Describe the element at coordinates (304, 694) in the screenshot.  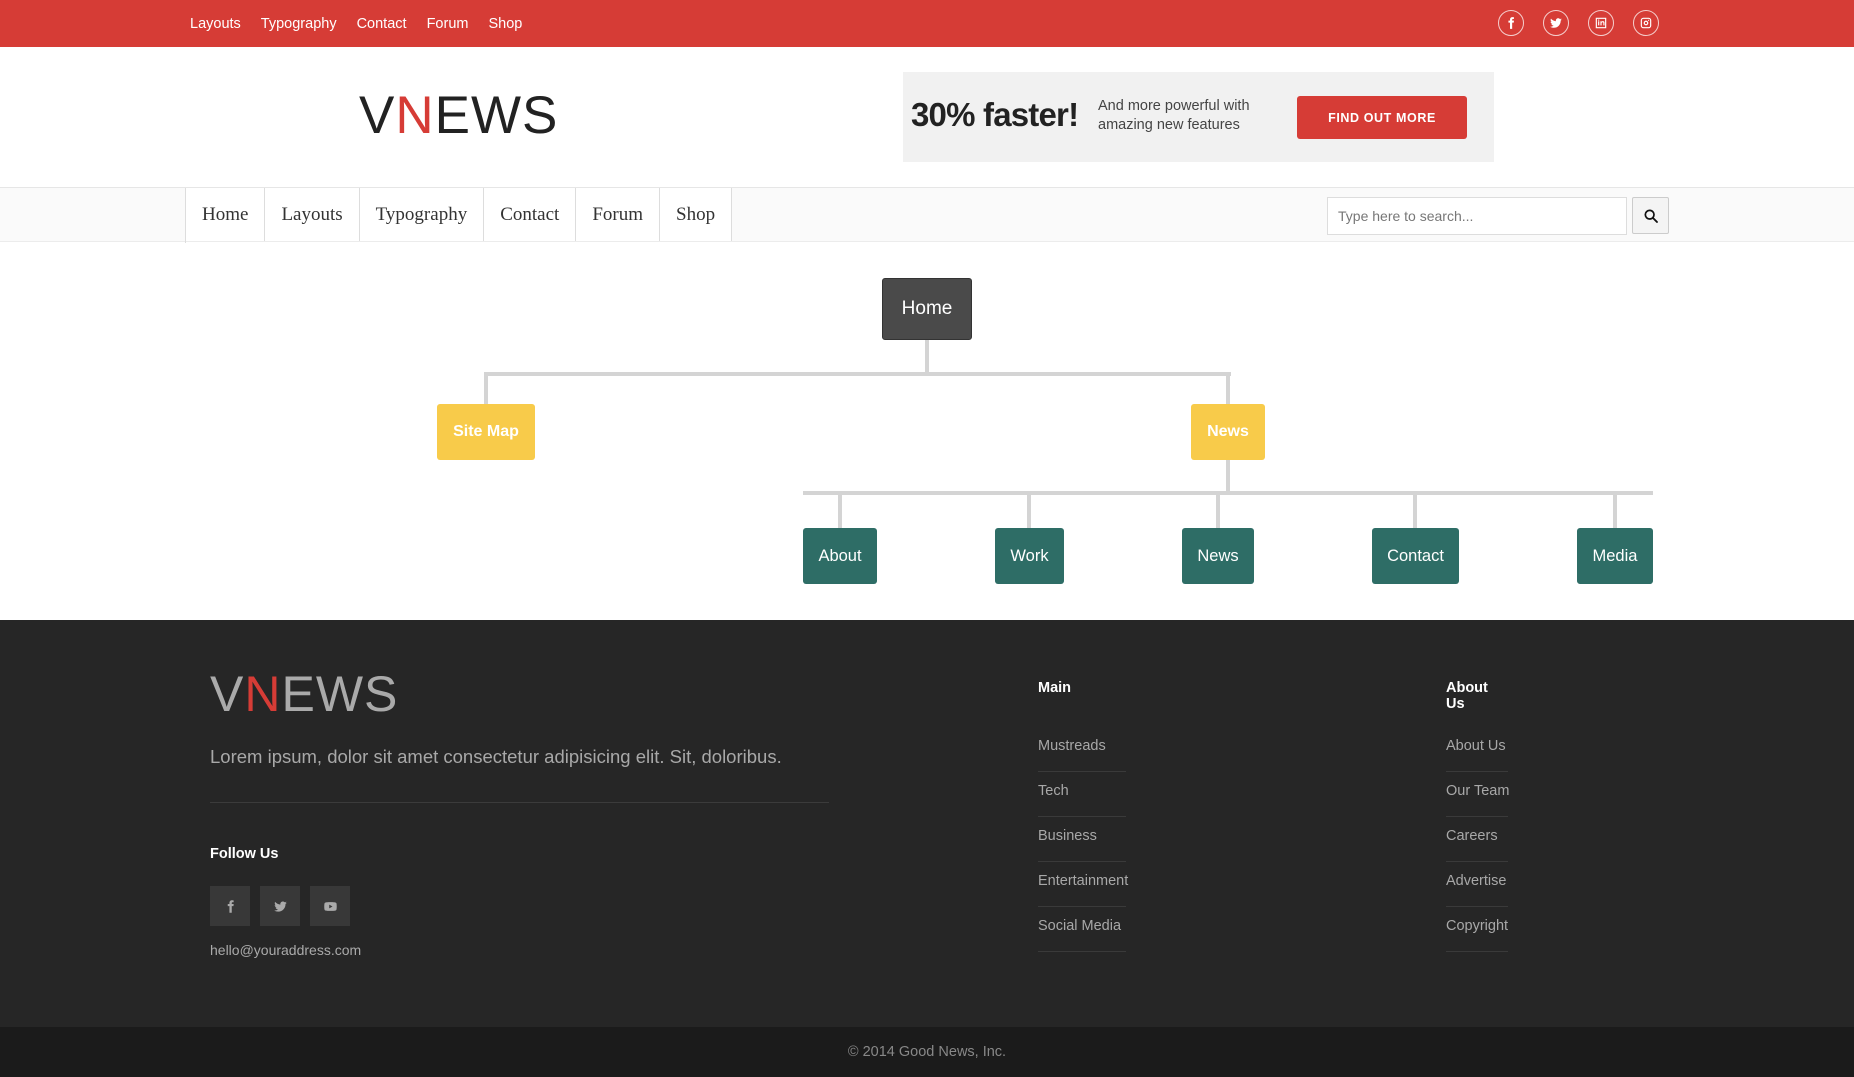
I see `footer-logo: VNEWS` at that location.